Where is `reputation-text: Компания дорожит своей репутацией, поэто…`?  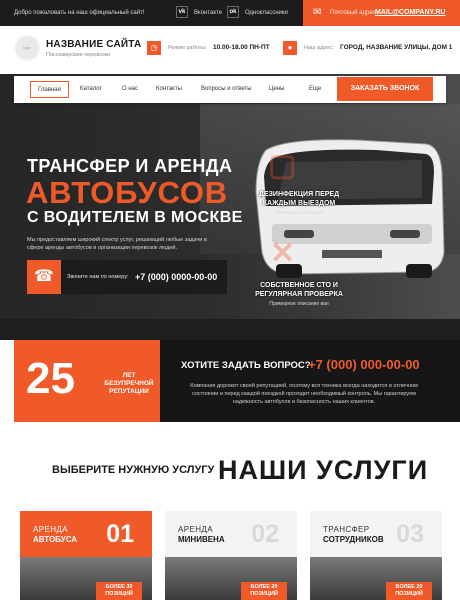 reputation-text: Компания дорожит своей репутацией, поэто… is located at coordinates (304, 394).